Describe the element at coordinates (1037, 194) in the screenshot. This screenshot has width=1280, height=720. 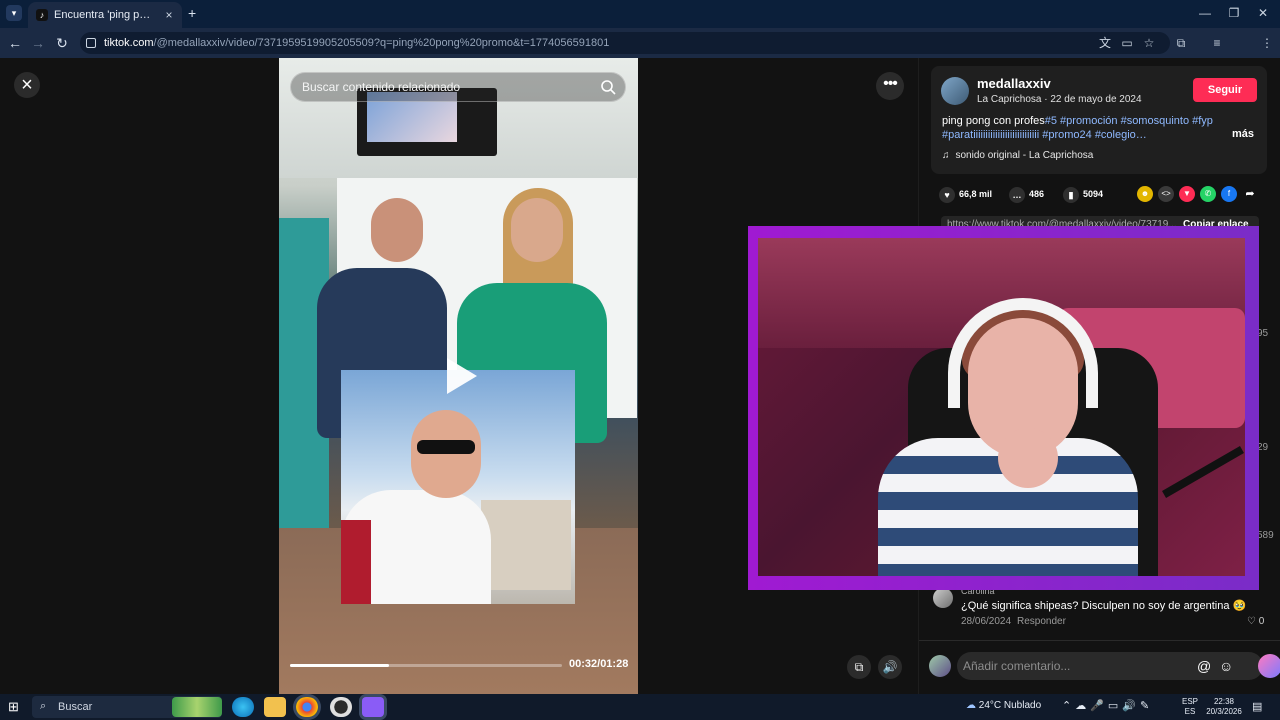
I see `comment-count: 486` at that location.